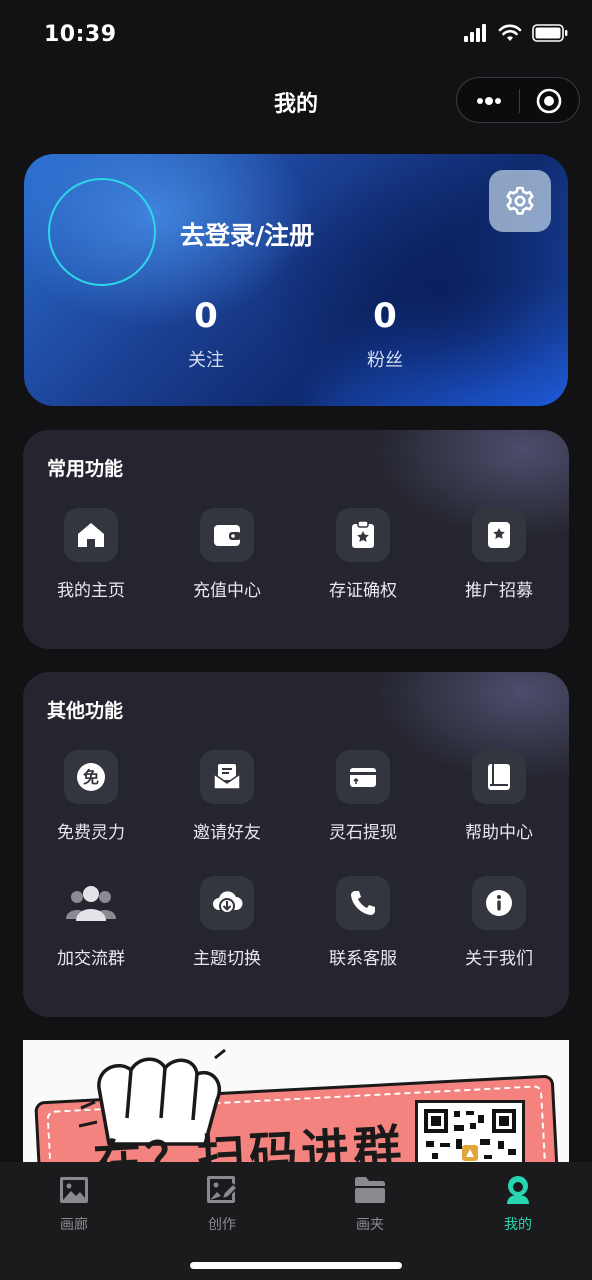 This screenshot has height=1280, width=592. I want to click on home-icon, so click(91, 535).